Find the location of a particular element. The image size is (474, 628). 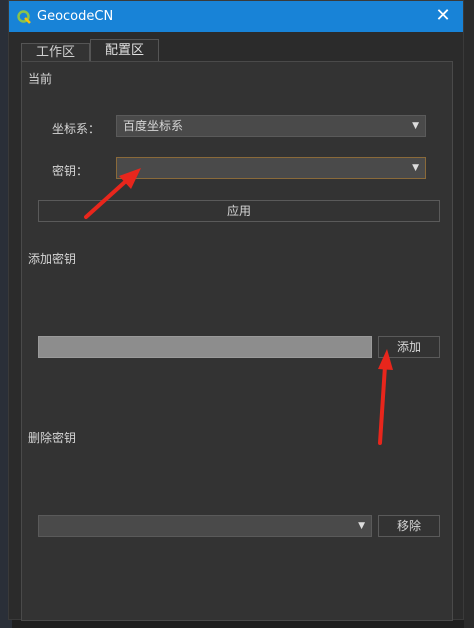

add-button: 添加 is located at coordinates (409, 347).